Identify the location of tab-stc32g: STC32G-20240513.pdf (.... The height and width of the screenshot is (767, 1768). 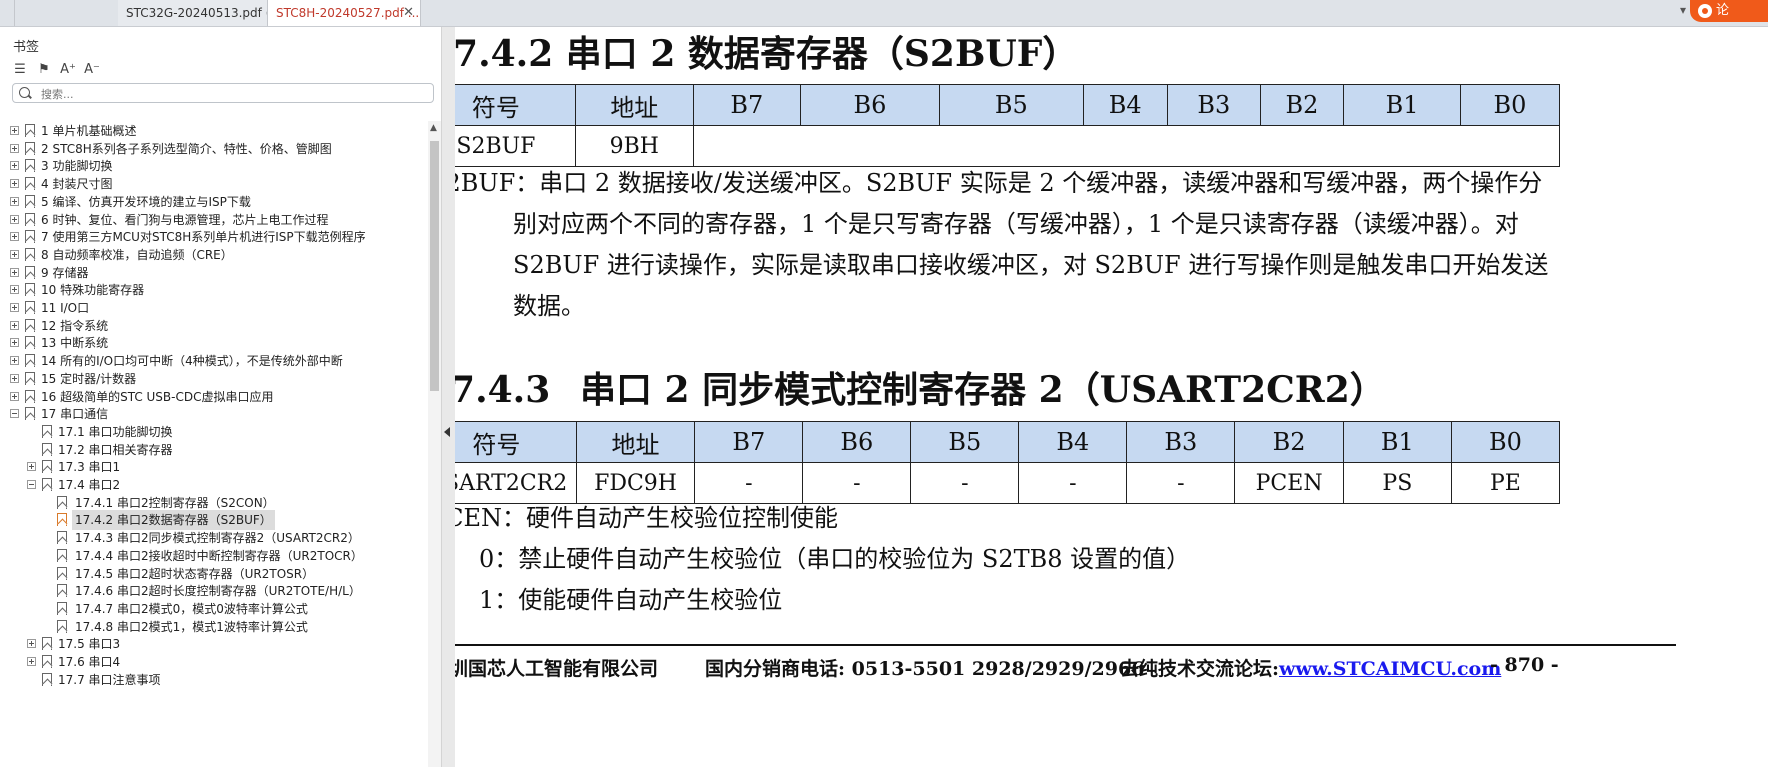
(193, 13).